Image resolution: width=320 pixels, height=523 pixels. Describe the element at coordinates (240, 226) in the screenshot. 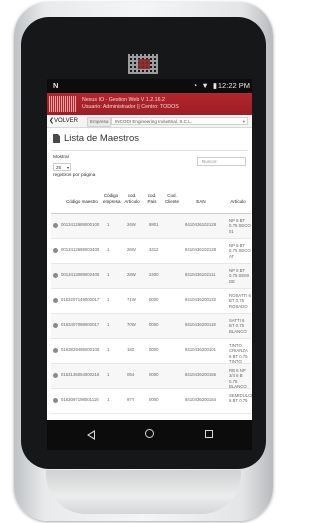

I see `cell-desc: NP 6 BT 0.75 SECO 01` at that location.